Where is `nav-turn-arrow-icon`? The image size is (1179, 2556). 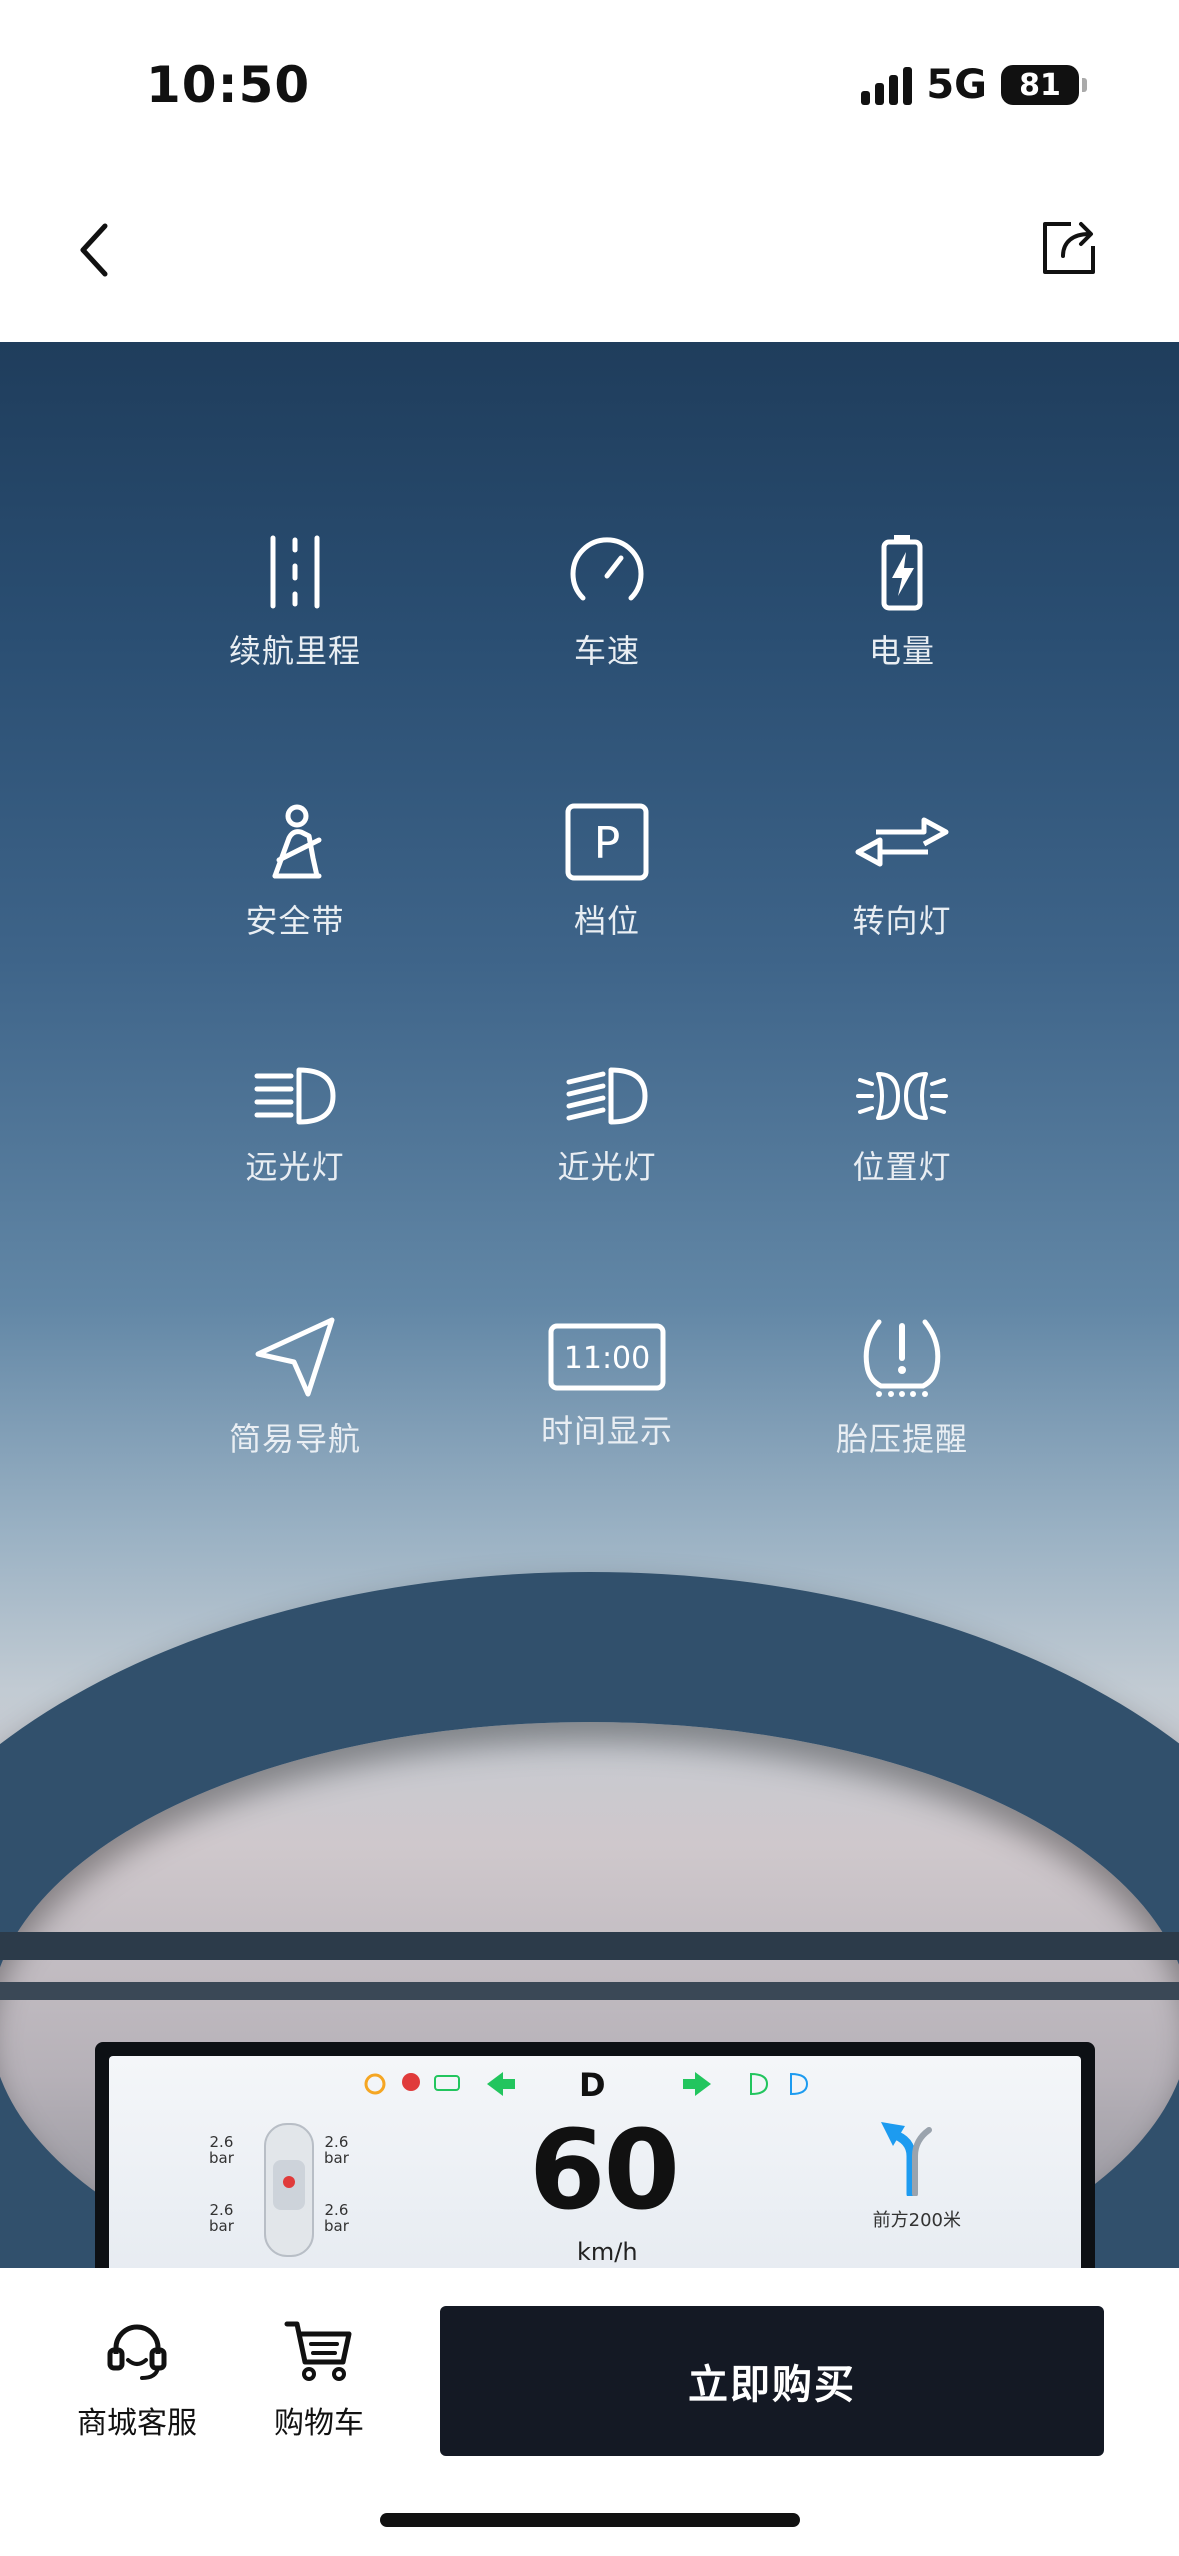 nav-turn-arrow-icon is located at coordinates (906, 2159).